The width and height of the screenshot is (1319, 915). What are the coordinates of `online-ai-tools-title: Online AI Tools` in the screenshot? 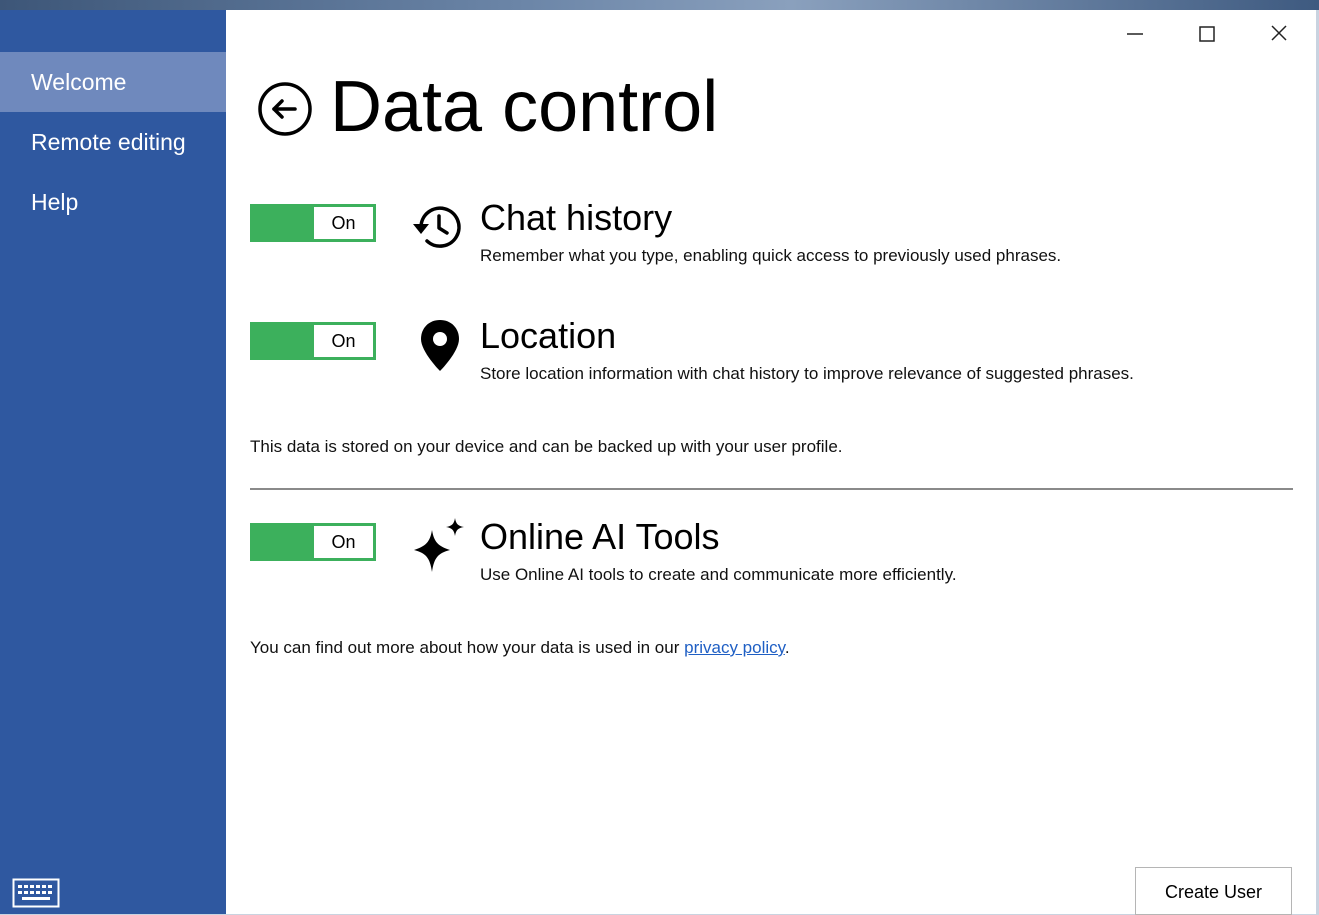 It's located at (600, 536).